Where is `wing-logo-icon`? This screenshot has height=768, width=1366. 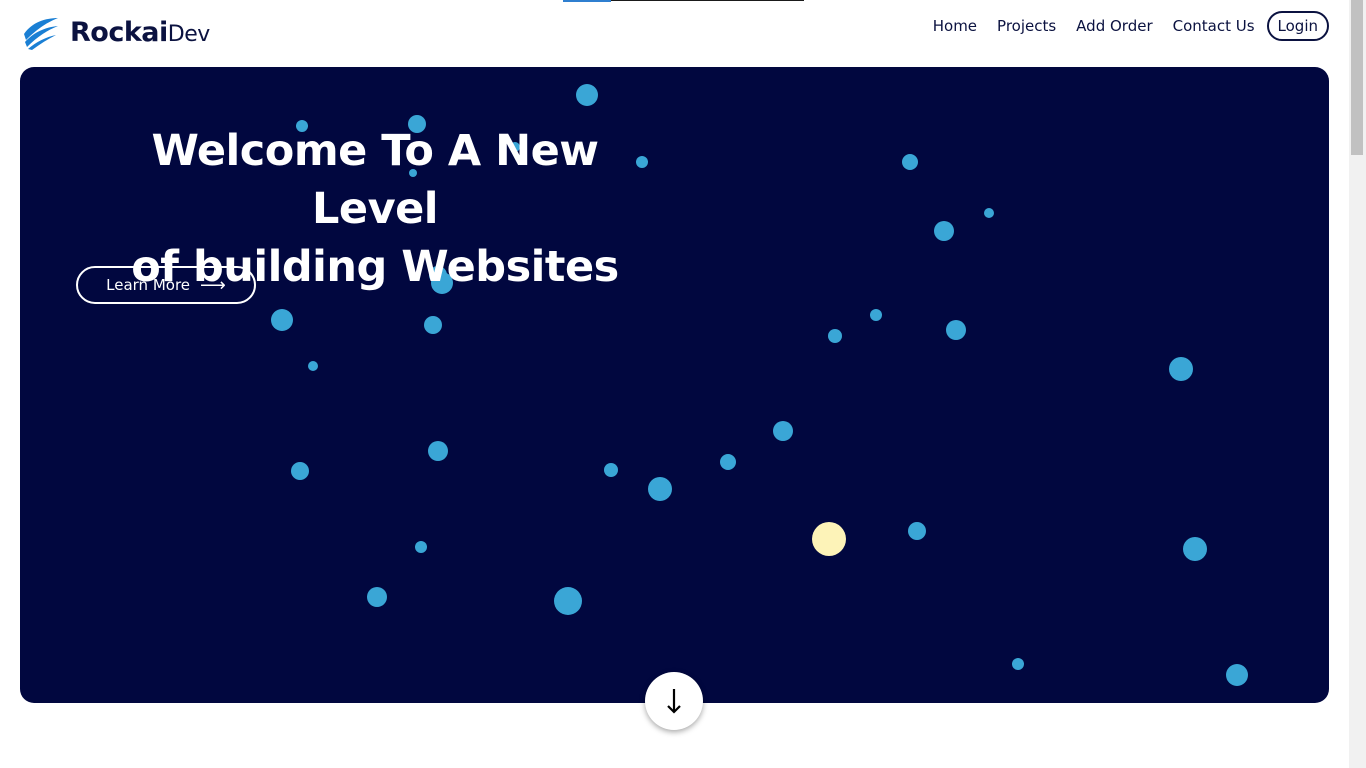
wing-logo-icon is located at coordinates (41, 34).